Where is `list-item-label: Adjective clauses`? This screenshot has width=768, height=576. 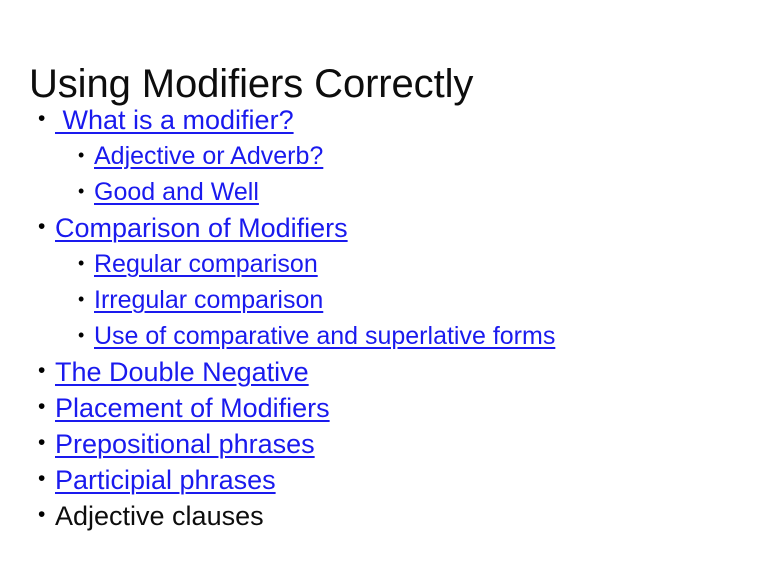 list-item-label: Adjective clauses is located at coordinates (159, 516).